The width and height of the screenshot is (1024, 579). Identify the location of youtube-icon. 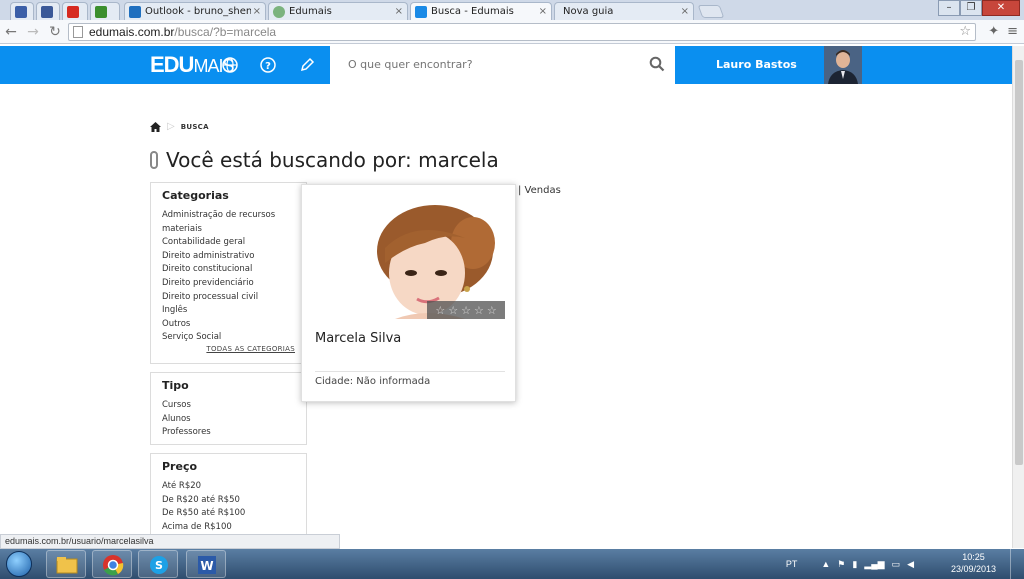
(73, 11).